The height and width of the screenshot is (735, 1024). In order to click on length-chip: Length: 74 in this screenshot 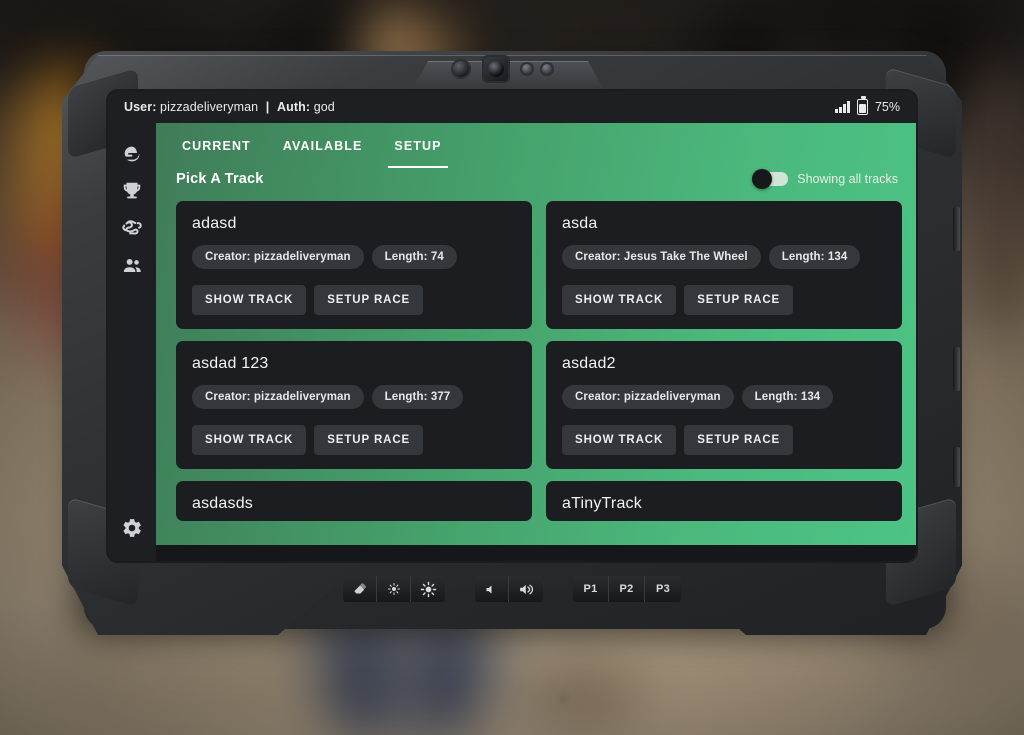, I will do `click(414, 257)`.